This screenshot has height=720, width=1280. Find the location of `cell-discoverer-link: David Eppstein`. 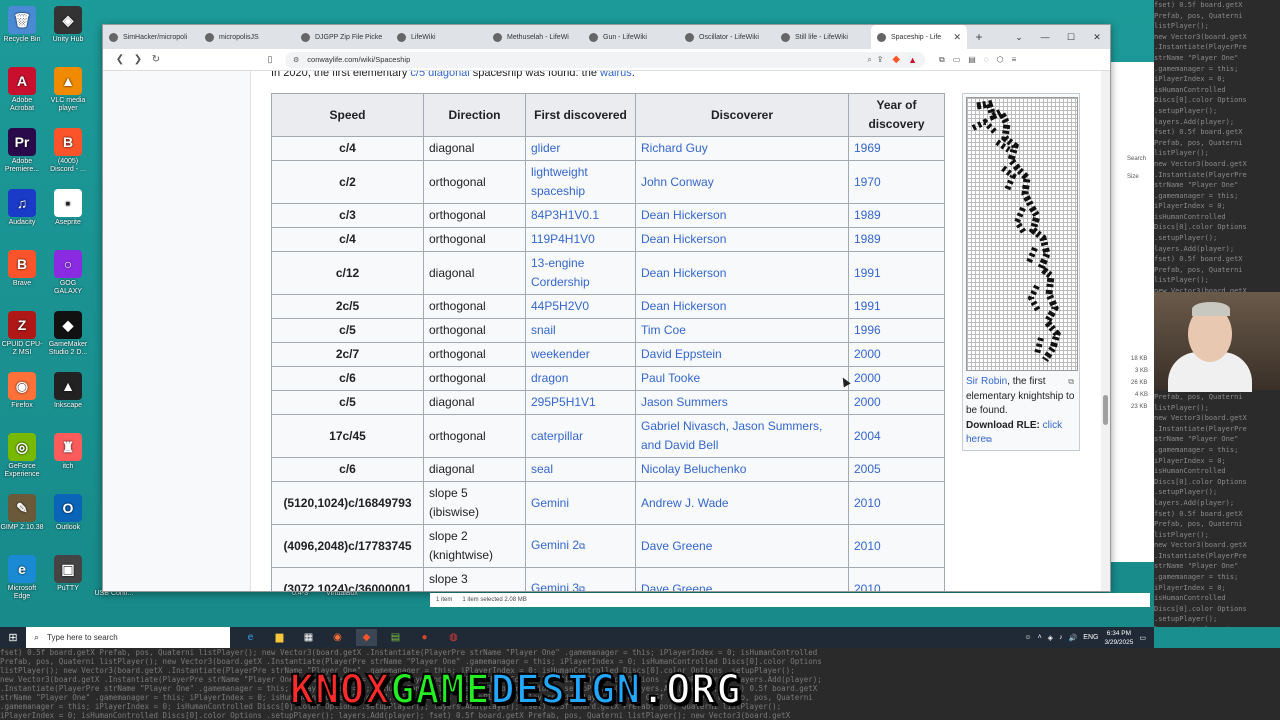

cell-discoverer-link: David Eppstein is located at coordinates (681, 354).